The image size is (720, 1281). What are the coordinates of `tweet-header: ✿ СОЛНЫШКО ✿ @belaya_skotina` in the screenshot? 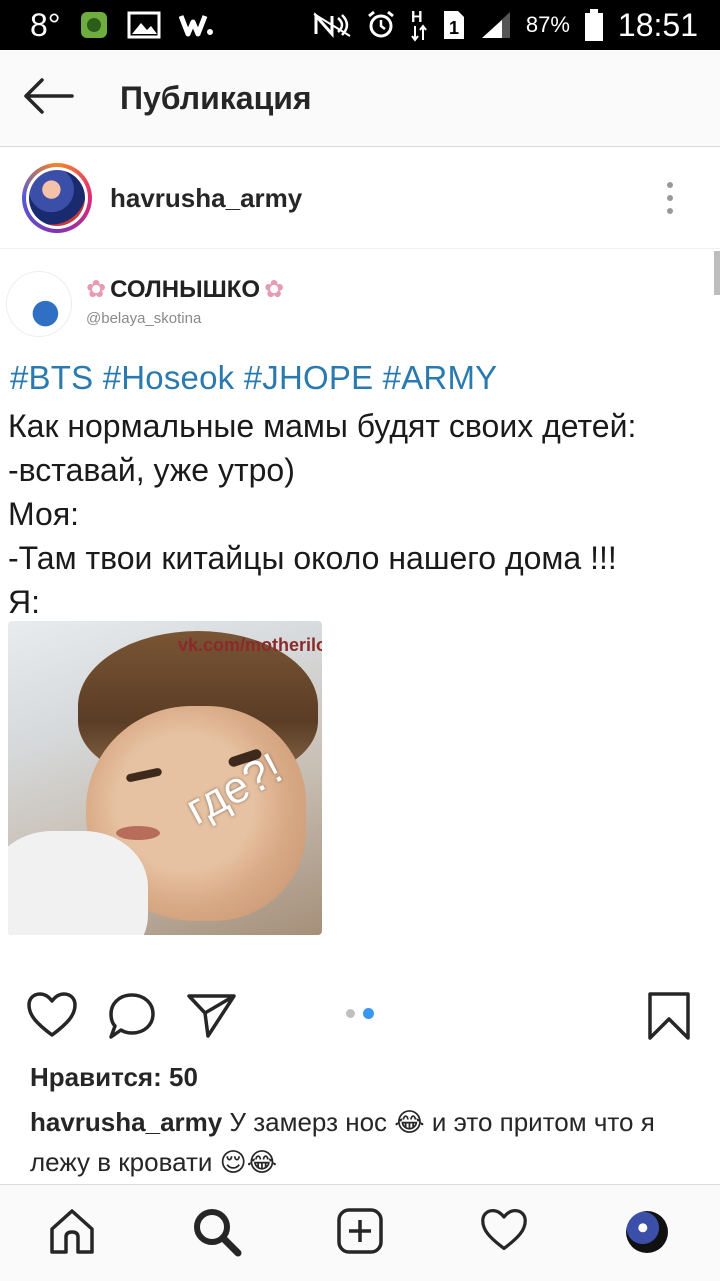 It's located at (145, 304).